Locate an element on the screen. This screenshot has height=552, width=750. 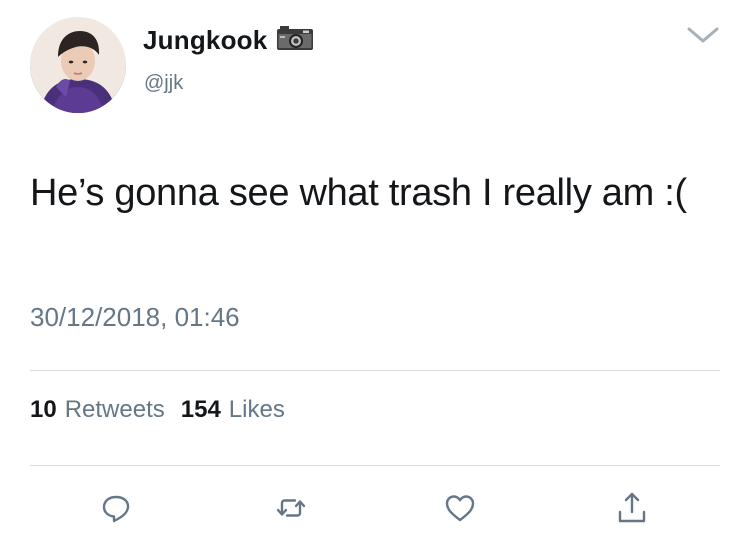
likes-count: 154 is located at coordinates (200, 409).